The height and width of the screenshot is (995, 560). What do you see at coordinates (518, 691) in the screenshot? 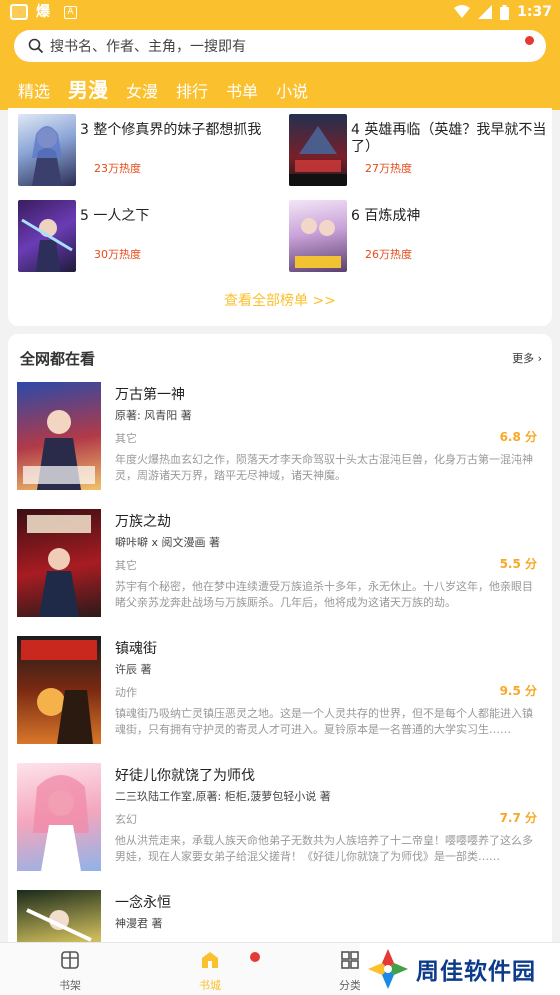
I see `book-score: 9.5 分` at bounding box center [518, 691].